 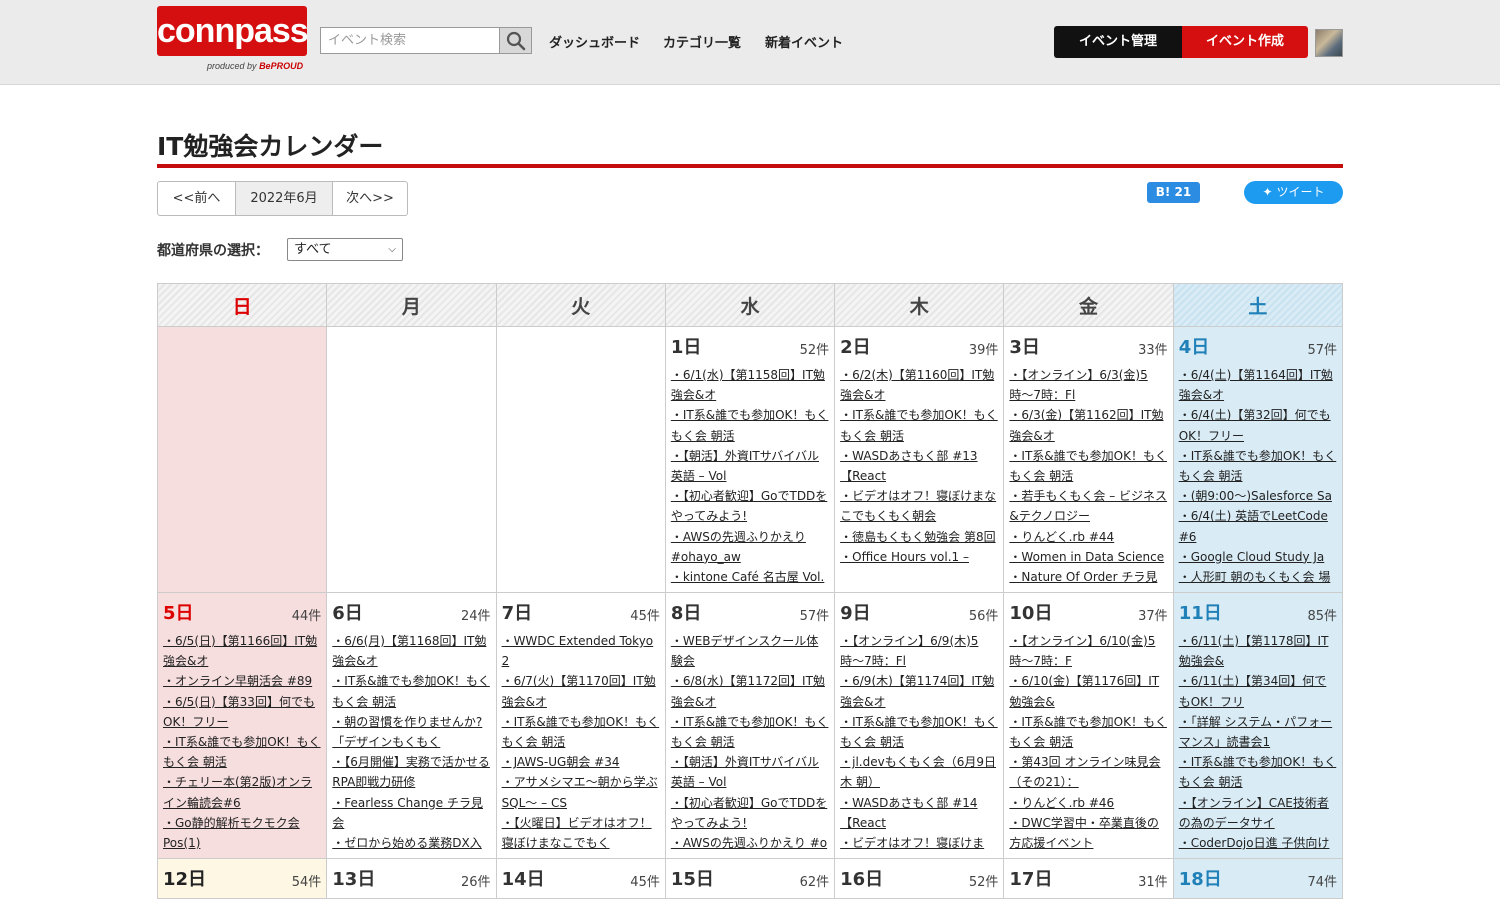 What do you see at coordinates (908, 813) in the screenshot?
I see `event-link: ・WASDあさもく部 #14 【React` at bounding box center [908, 813].